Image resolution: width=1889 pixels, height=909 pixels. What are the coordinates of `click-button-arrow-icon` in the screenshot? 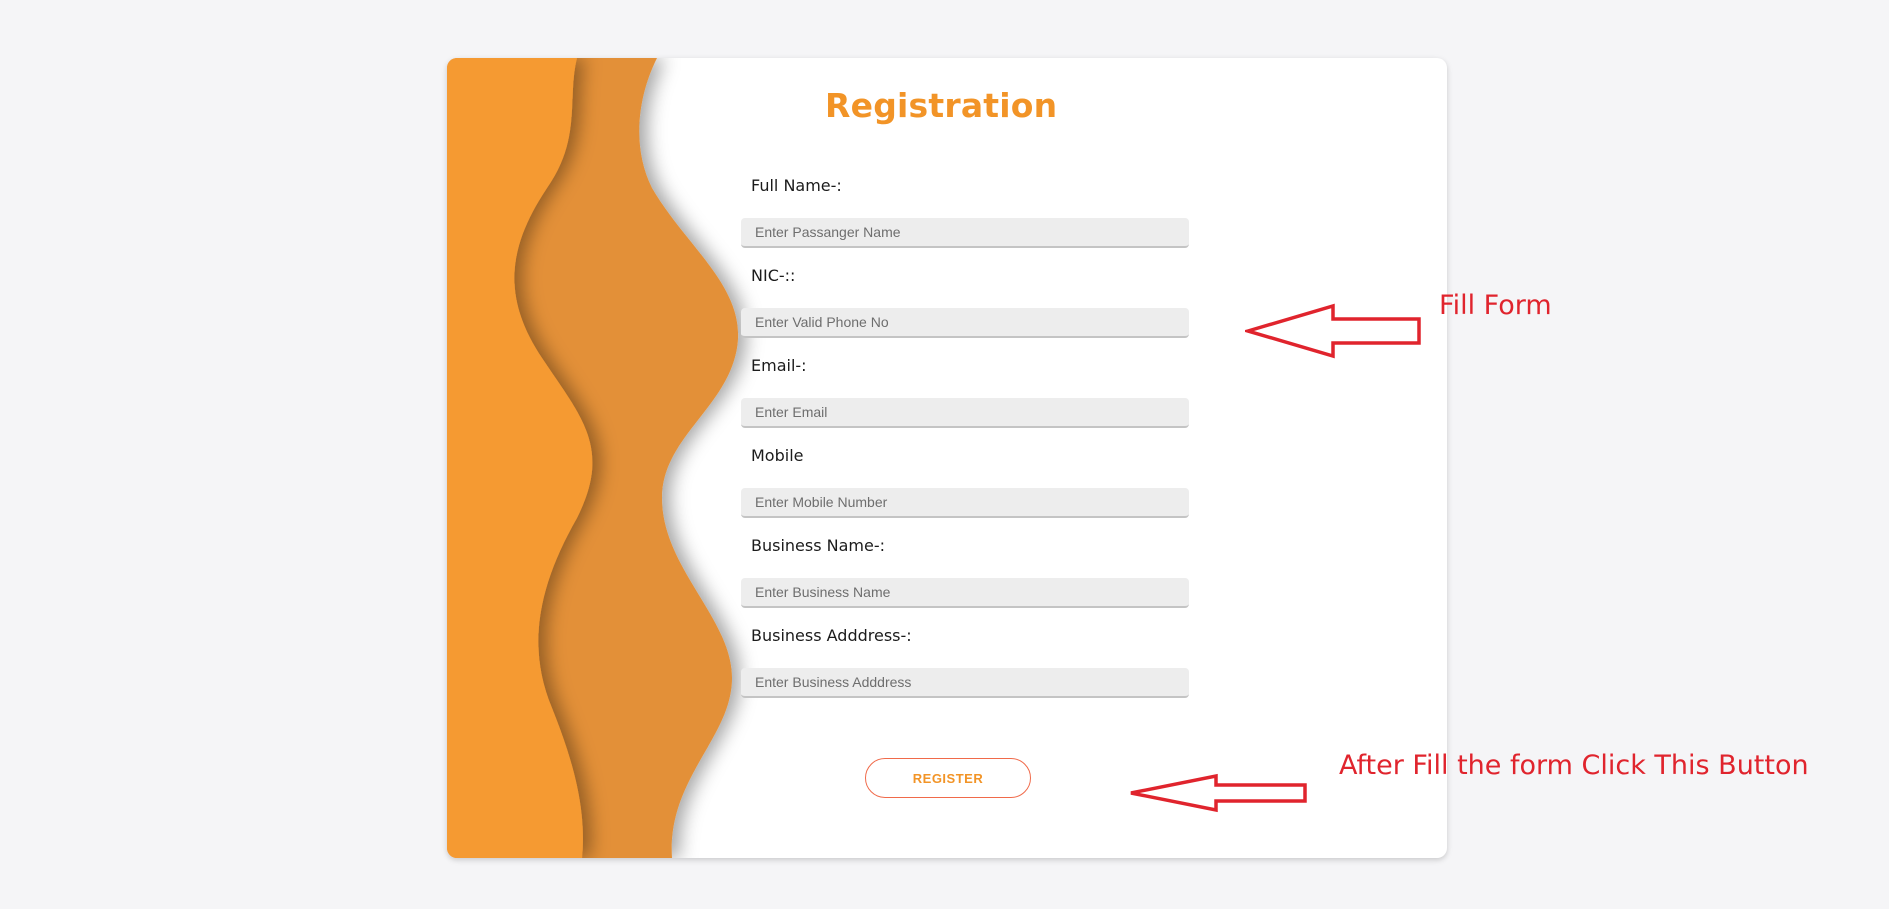 It's located at (1218, 793).